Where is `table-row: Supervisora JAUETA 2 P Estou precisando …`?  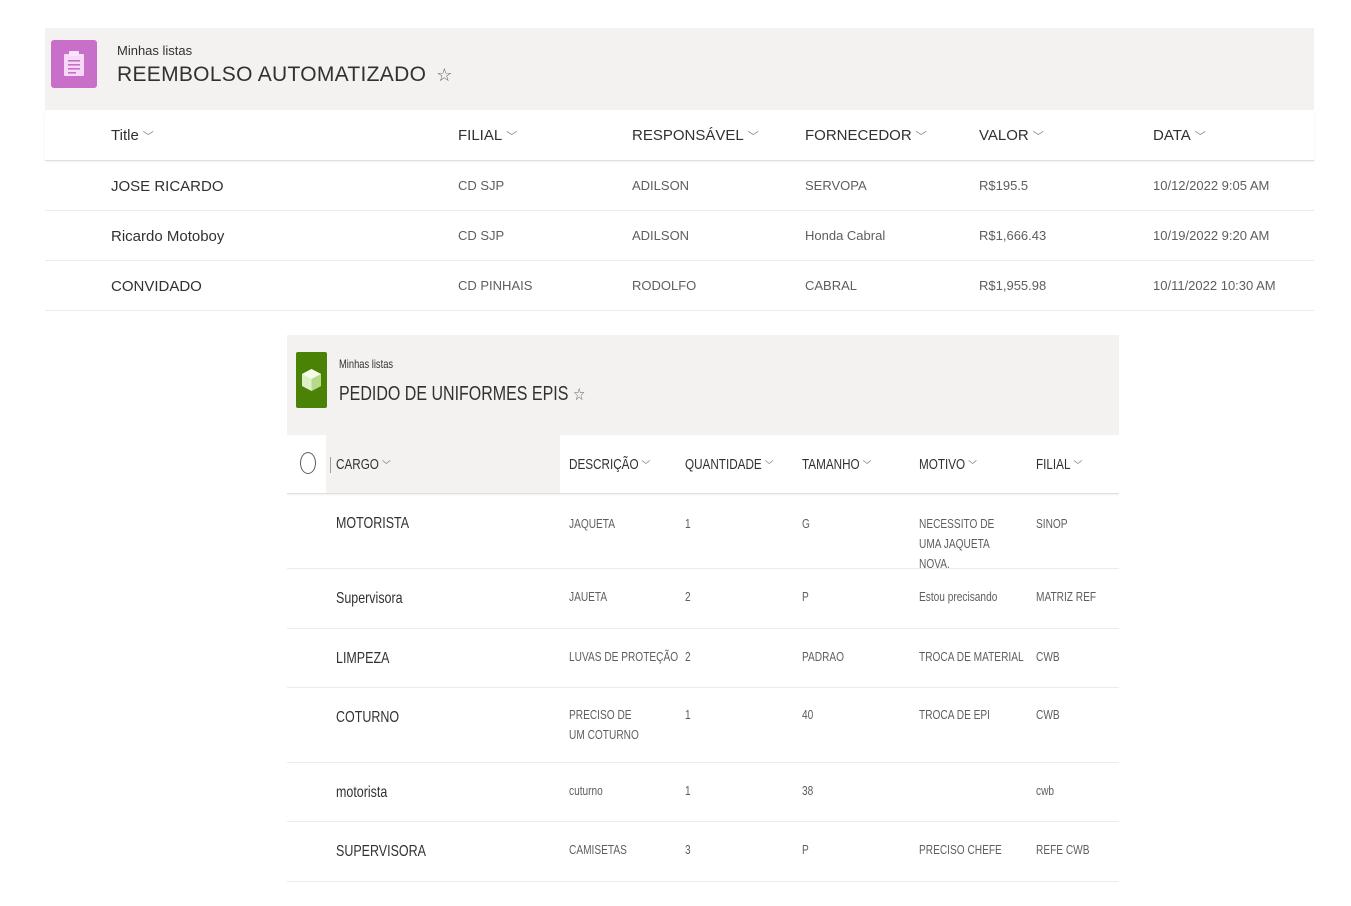
table-row: Supervisora JAUETA 2 P Estou precisando … is located at coordinates (703, 599).